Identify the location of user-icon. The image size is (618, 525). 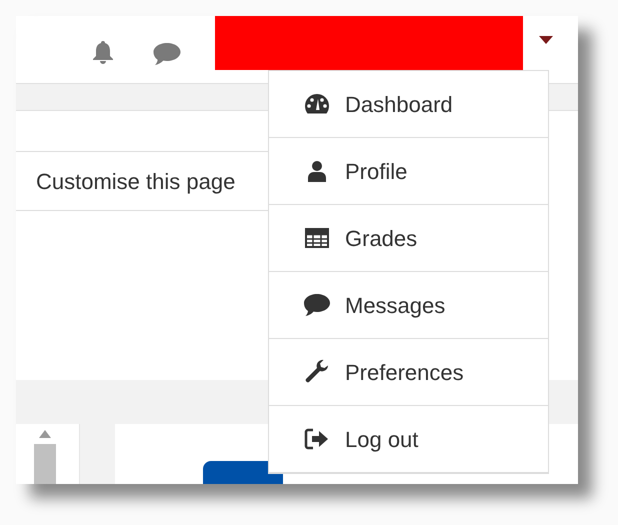
(317, 171).